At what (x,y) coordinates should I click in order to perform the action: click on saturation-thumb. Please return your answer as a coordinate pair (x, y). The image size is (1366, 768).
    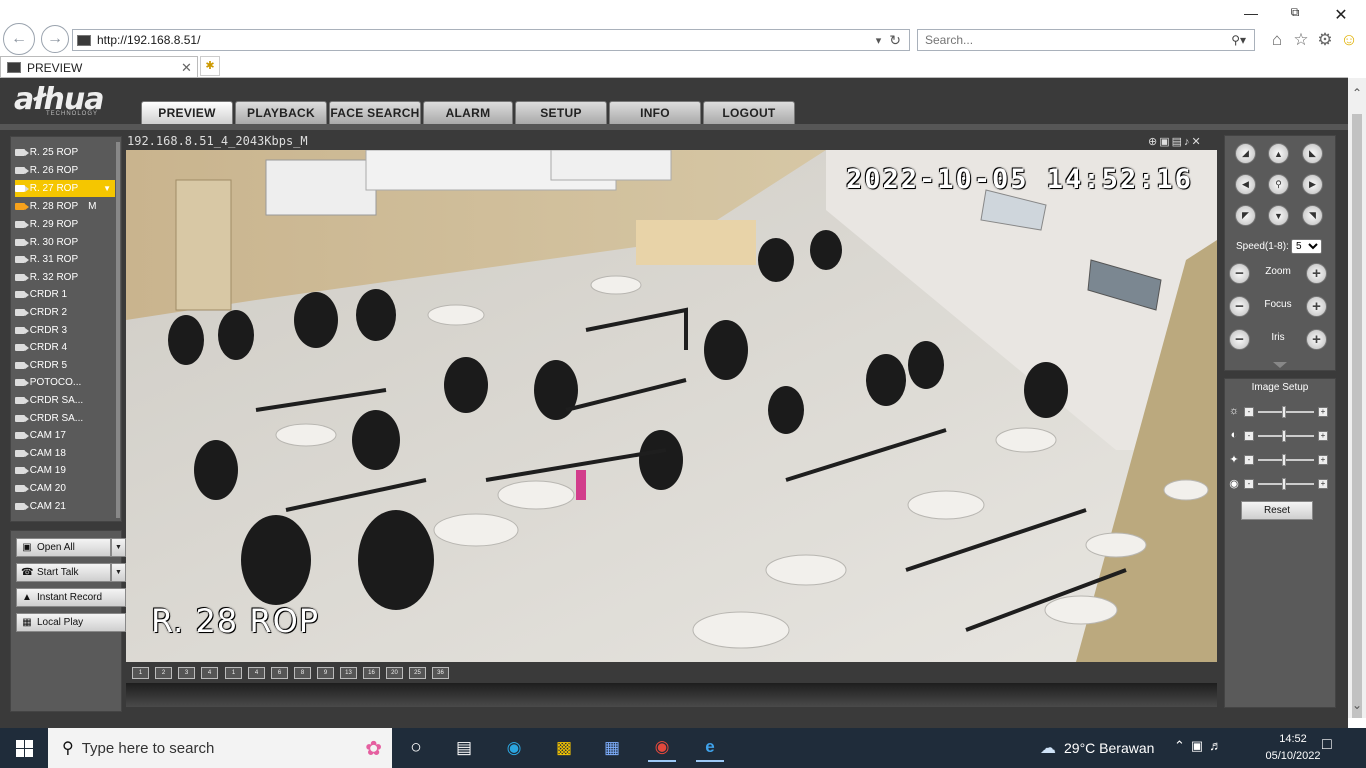
    Looking at the image, I should click on (1284, 460).